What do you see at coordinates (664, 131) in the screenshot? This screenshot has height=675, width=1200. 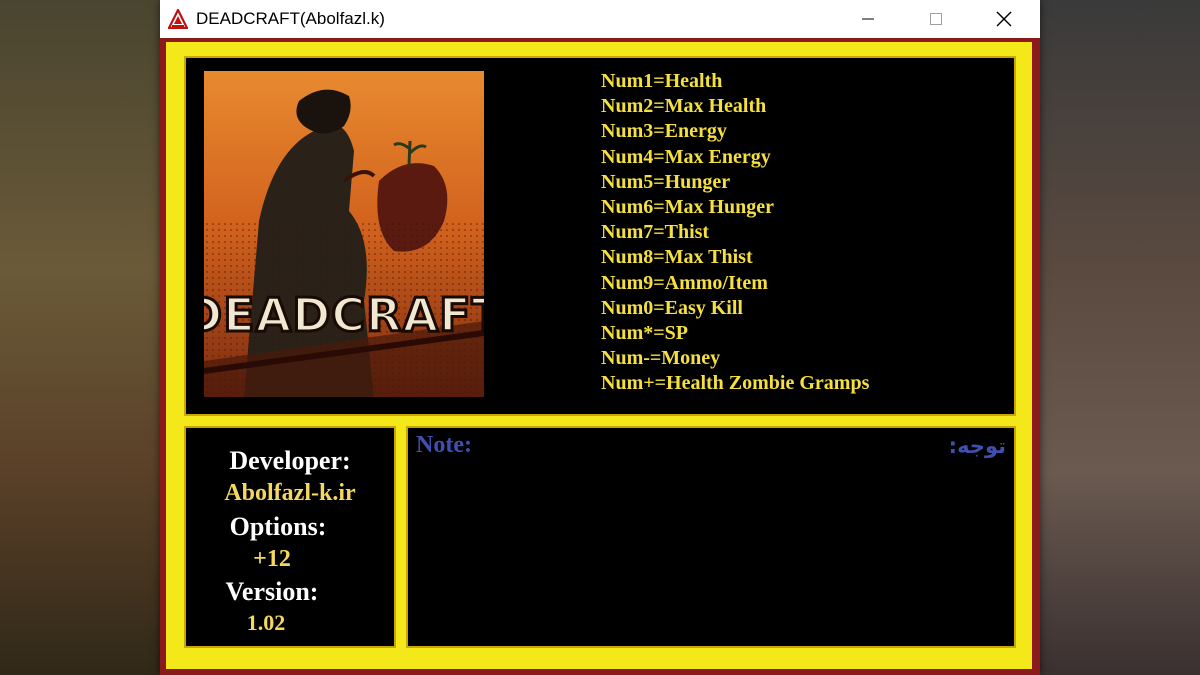 I see `hotkey-item: Num3=Energy` at bounding box center [664, 131].